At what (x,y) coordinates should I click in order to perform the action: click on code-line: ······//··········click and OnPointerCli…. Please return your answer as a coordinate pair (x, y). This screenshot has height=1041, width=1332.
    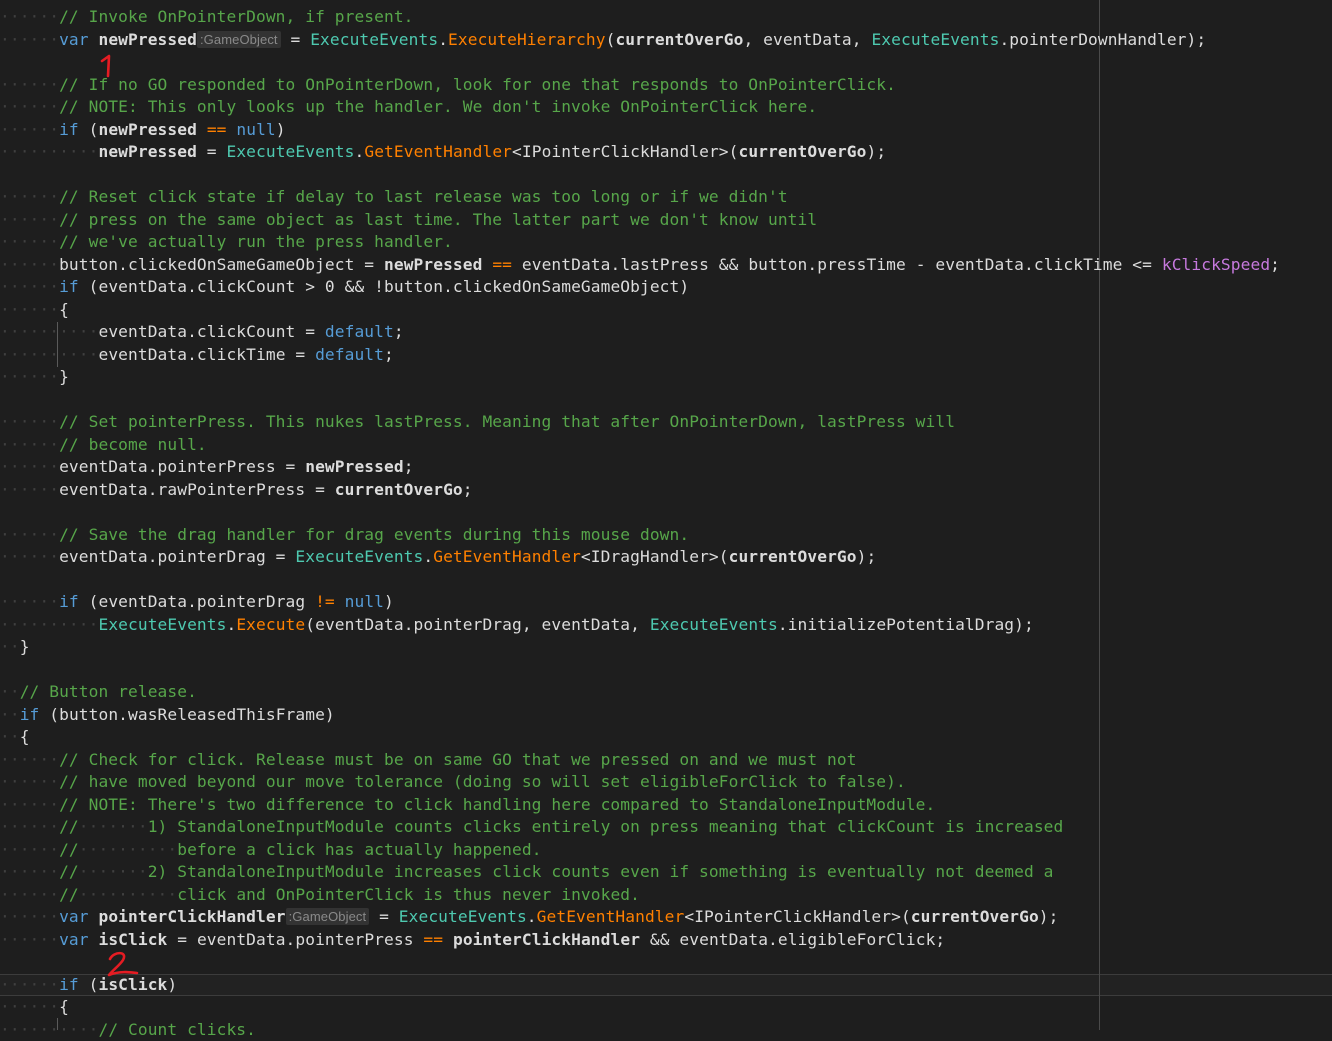
    Looking at the image, I should click on (320, 895).